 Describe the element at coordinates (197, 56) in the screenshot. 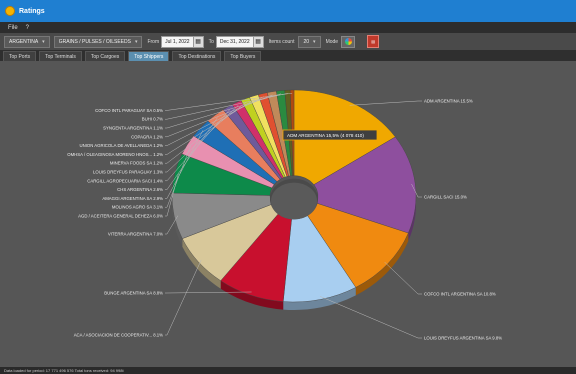

I see `tab-top-destinations: Top Destinations` at that location.